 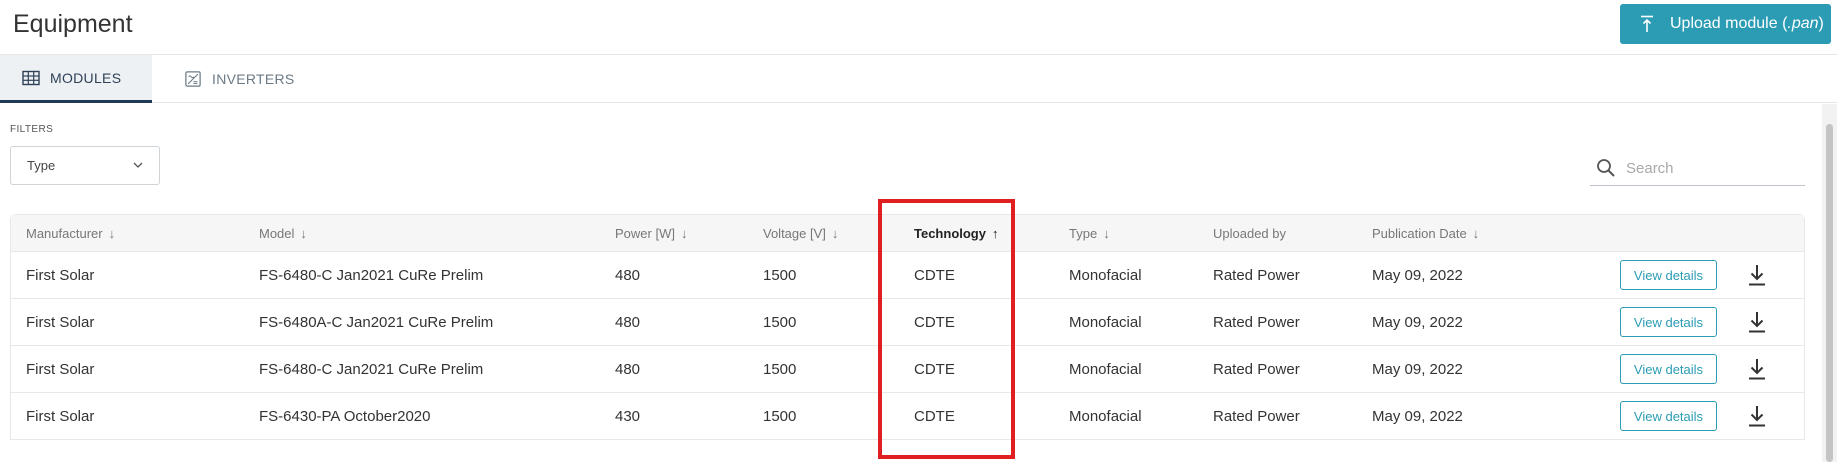 I want to click on sort-arrow-icon: ↑, so click(x=995, y=233).